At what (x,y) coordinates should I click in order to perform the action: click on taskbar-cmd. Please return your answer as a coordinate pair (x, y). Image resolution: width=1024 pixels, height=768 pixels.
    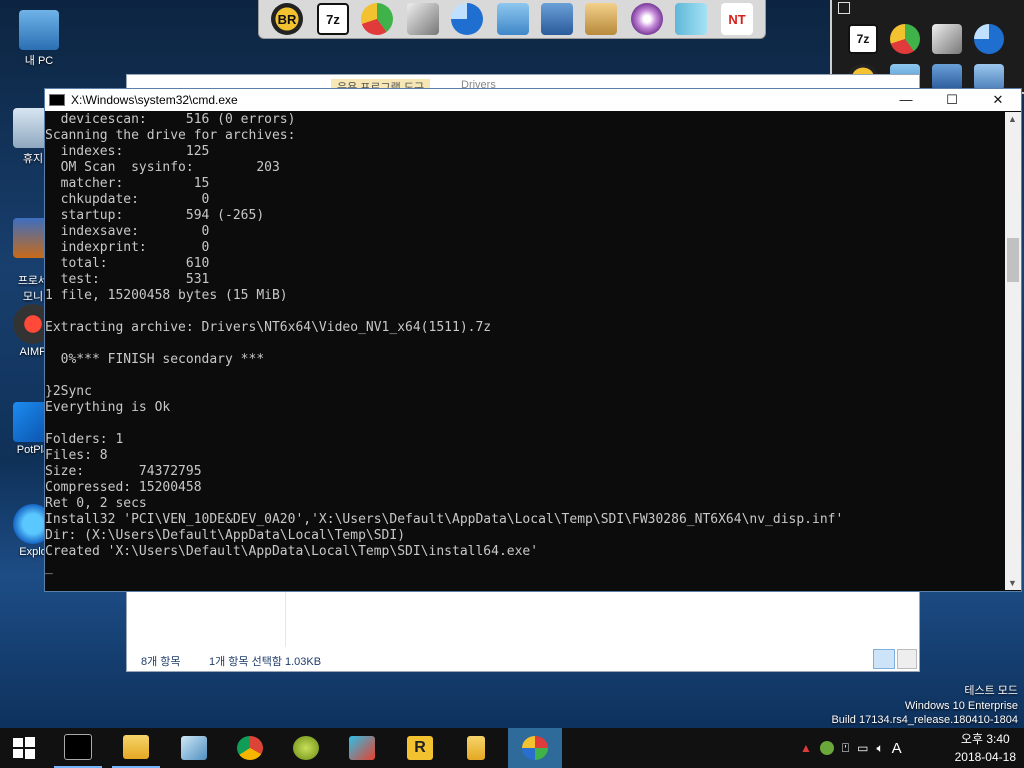
    Looking at the image, I should click on (78, 748).